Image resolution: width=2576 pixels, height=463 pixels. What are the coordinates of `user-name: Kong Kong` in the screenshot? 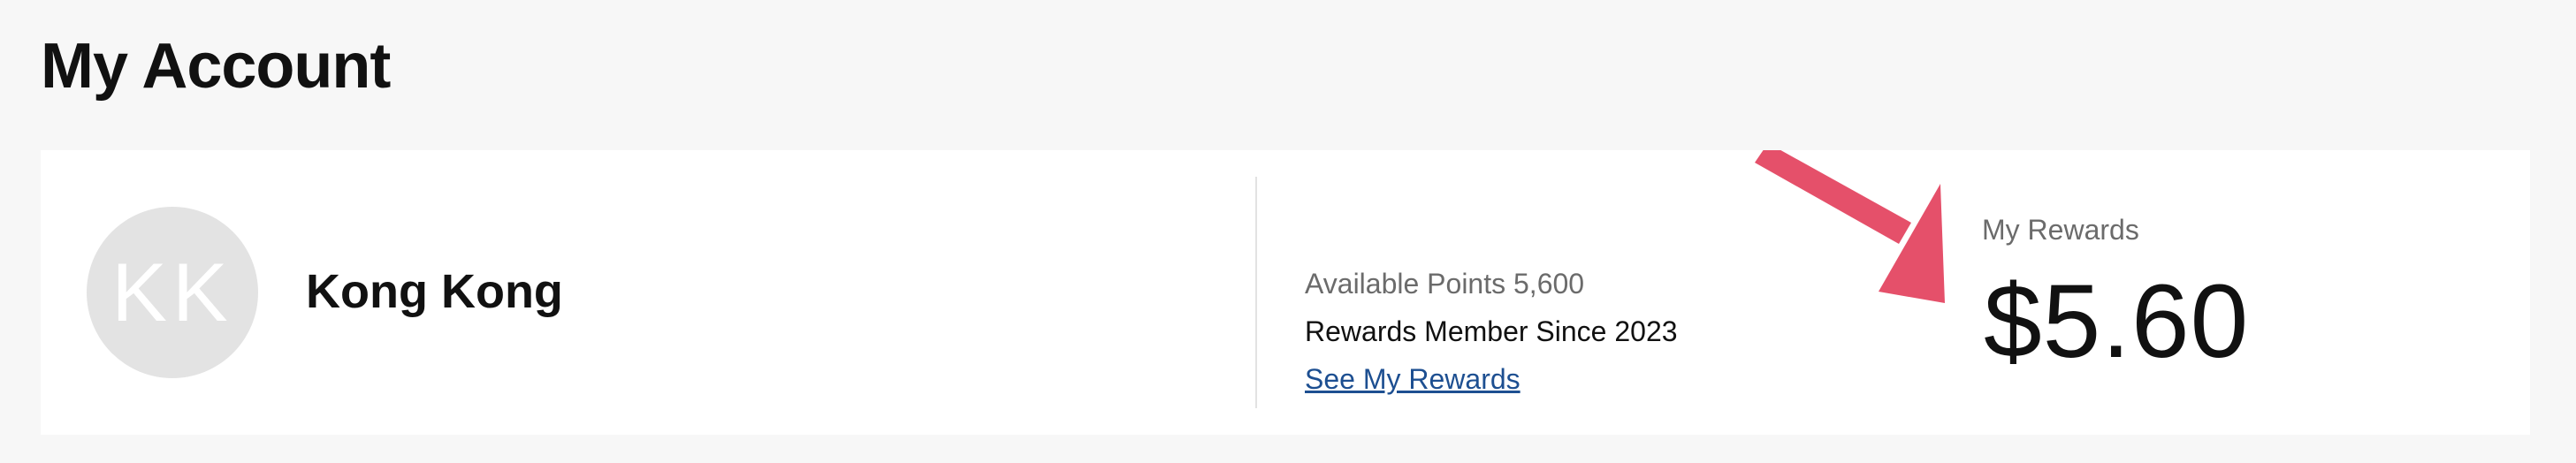 It's located at (434, 291).